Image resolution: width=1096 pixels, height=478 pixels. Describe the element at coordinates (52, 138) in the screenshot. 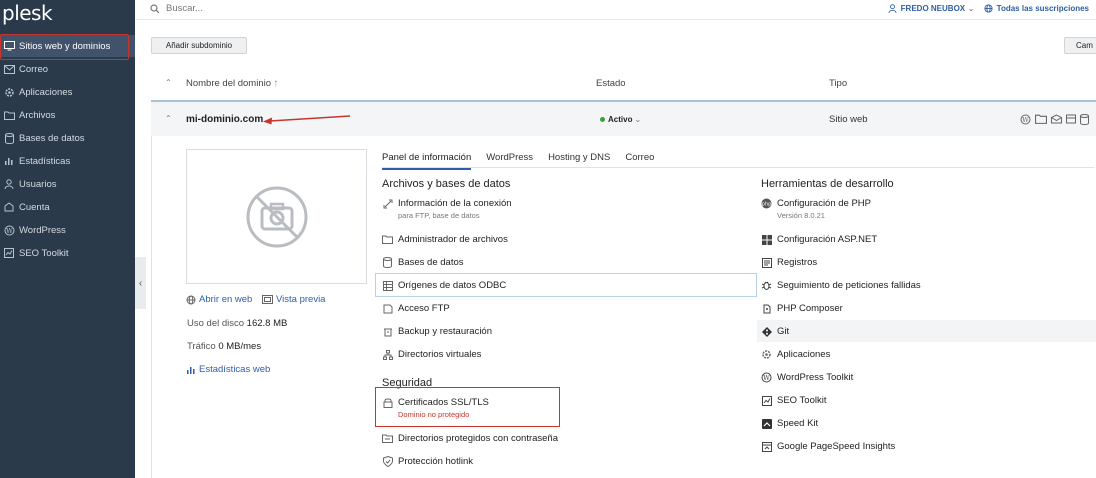

I see `sidebar-item-label: Bases de datos` at that location.